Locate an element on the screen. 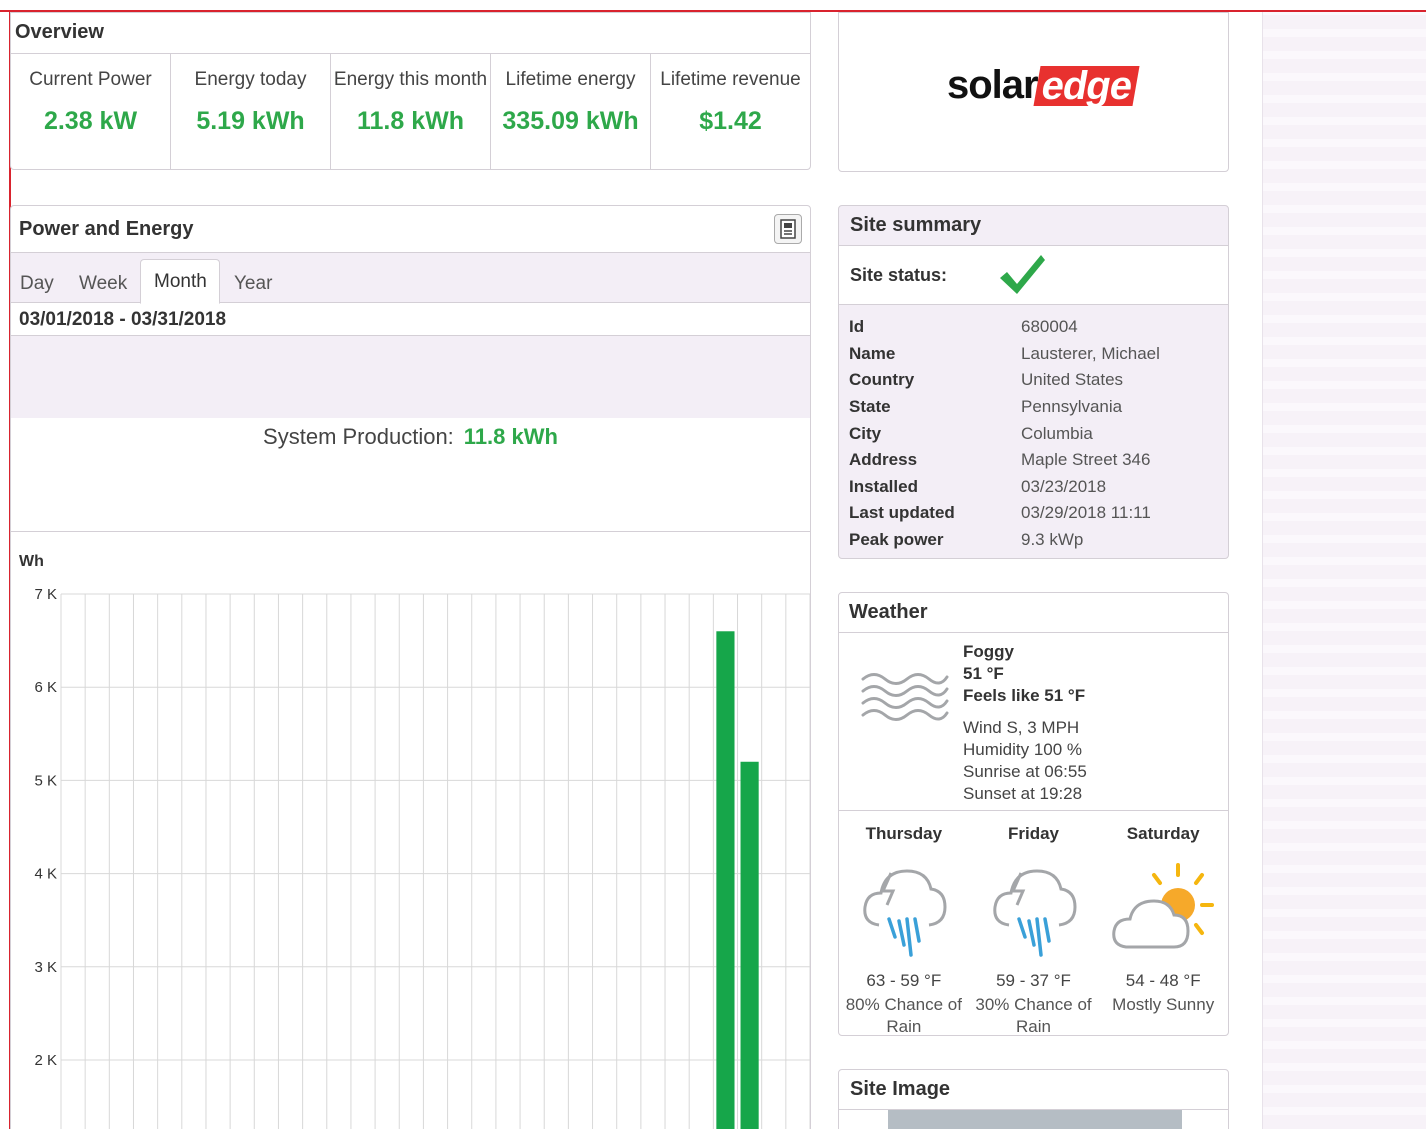 The width and height of the screenshot is (1426, 1129). power-energy-header: Power and Energy is located at coordinates (410, 229).